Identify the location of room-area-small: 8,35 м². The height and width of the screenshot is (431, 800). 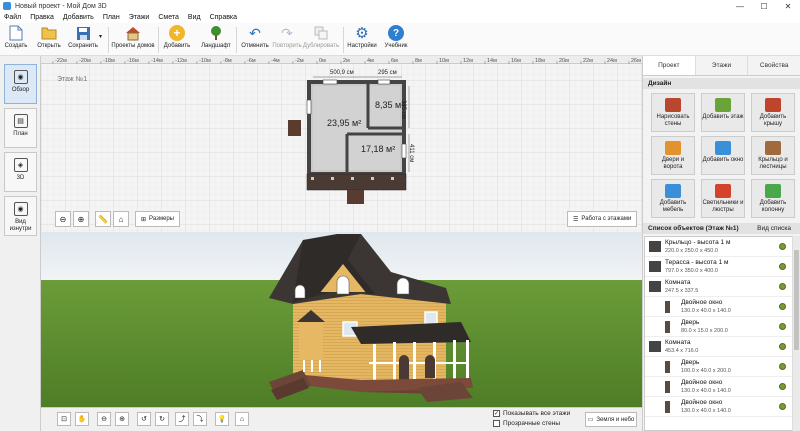
(389, 105).